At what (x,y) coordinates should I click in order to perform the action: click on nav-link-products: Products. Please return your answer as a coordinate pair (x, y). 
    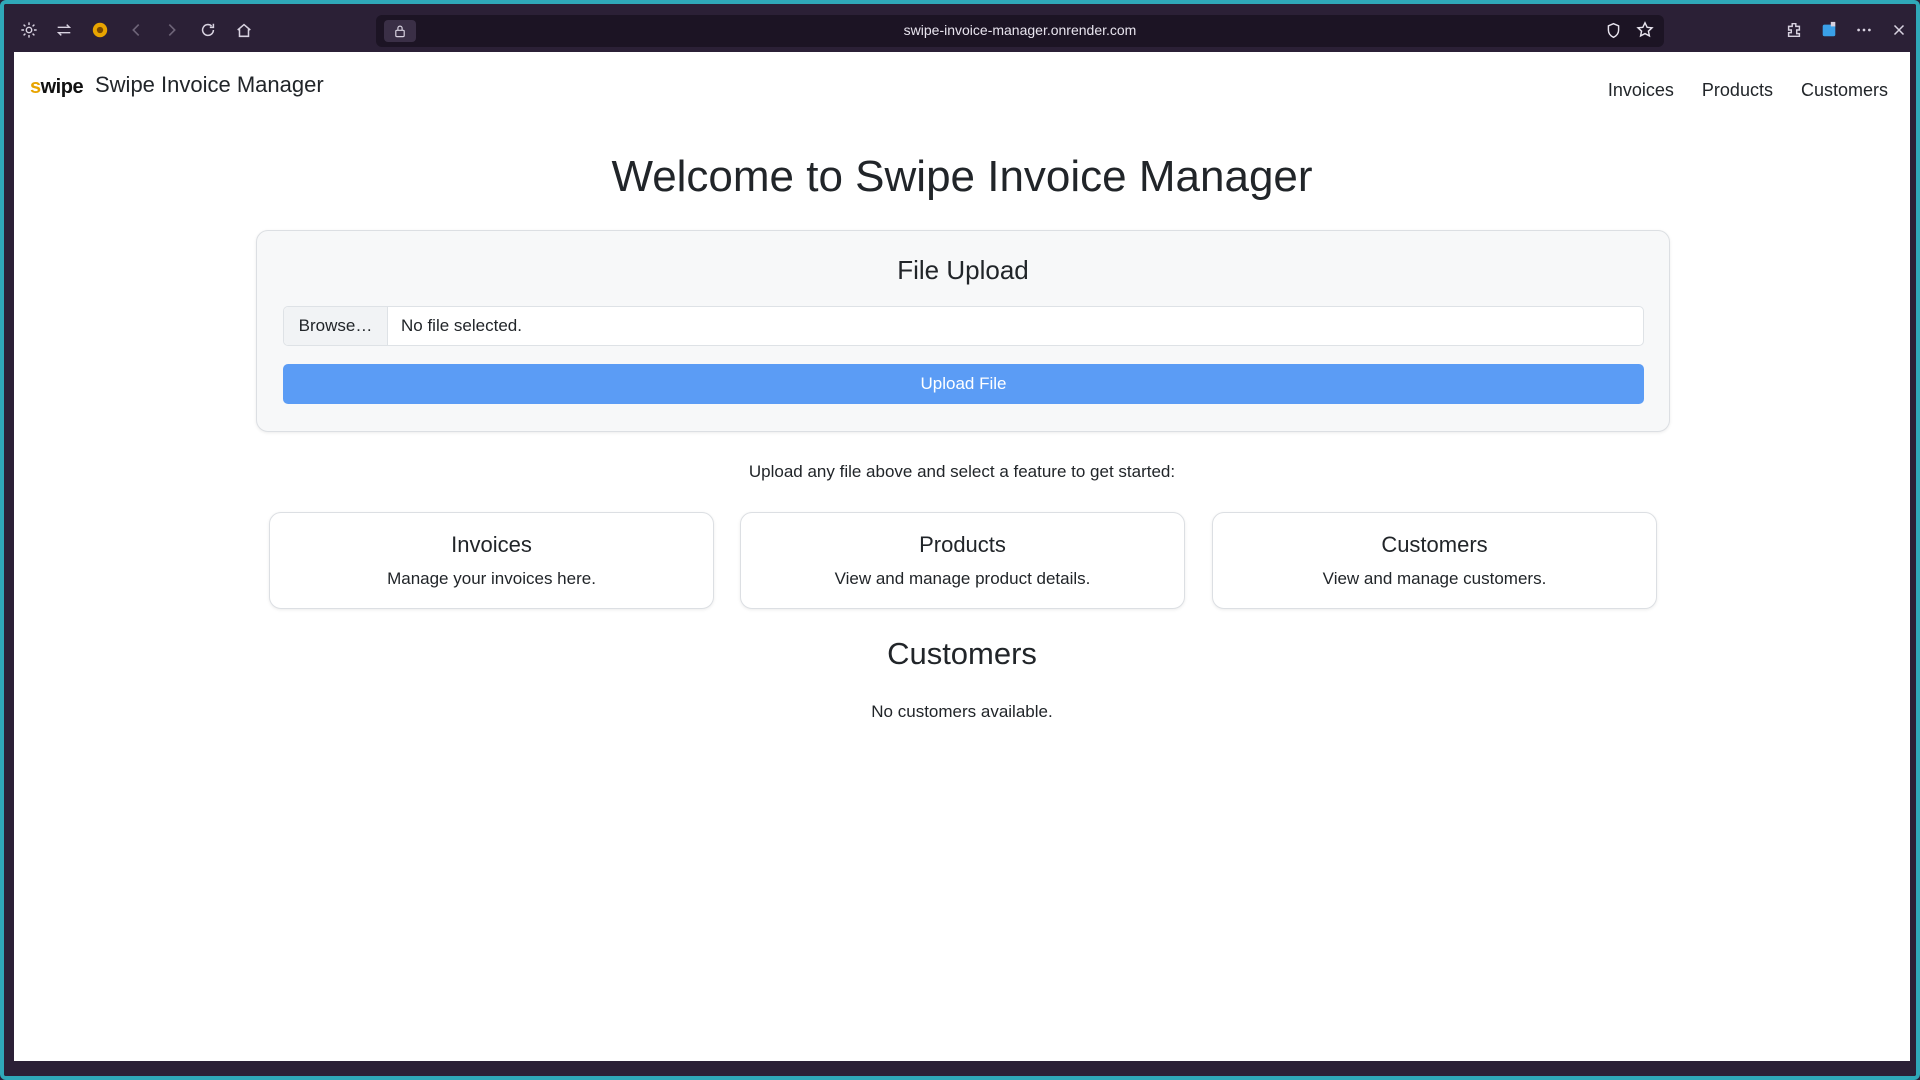
    Looking at the image, I should click on (1737, 90).